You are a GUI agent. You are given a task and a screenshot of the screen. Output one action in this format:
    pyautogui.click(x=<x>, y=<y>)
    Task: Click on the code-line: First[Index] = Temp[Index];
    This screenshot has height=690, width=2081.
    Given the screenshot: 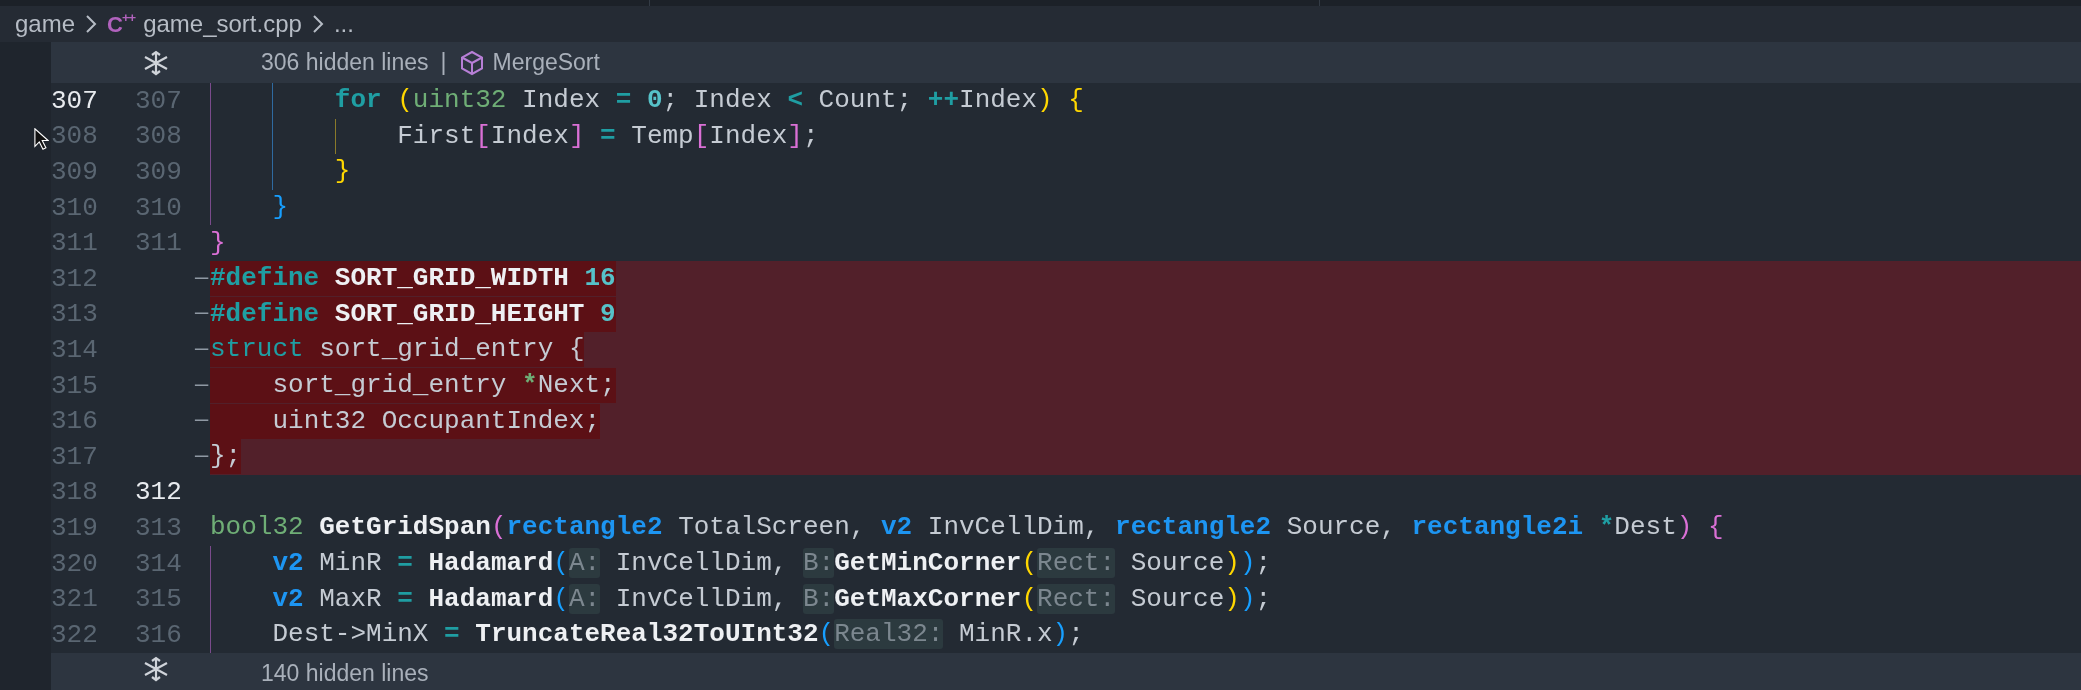 What is the action you would take?
    pyautogui.click(x=607, y=136)
    